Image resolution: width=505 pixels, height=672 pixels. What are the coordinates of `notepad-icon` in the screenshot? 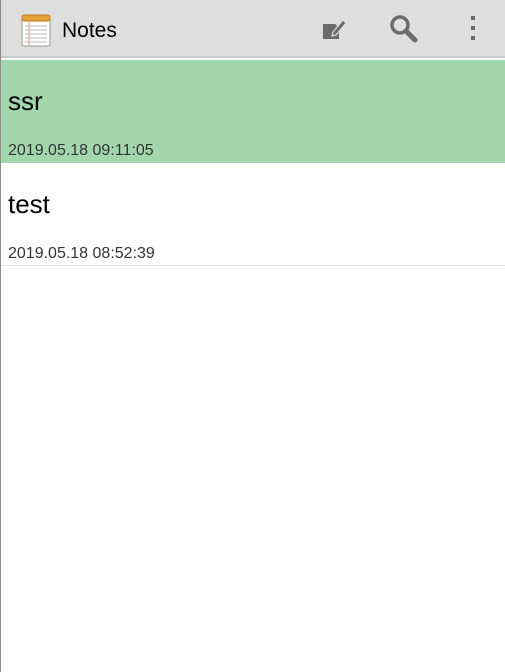 It's located at (36, 30).